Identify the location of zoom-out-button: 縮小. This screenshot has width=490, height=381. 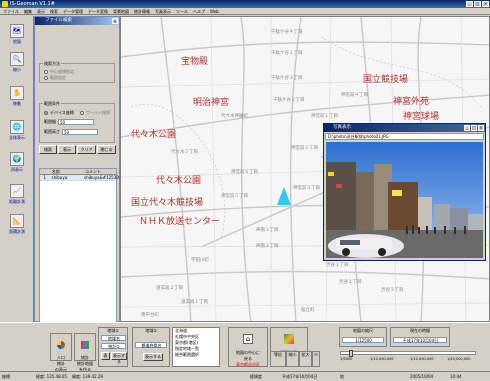
(292, 359).